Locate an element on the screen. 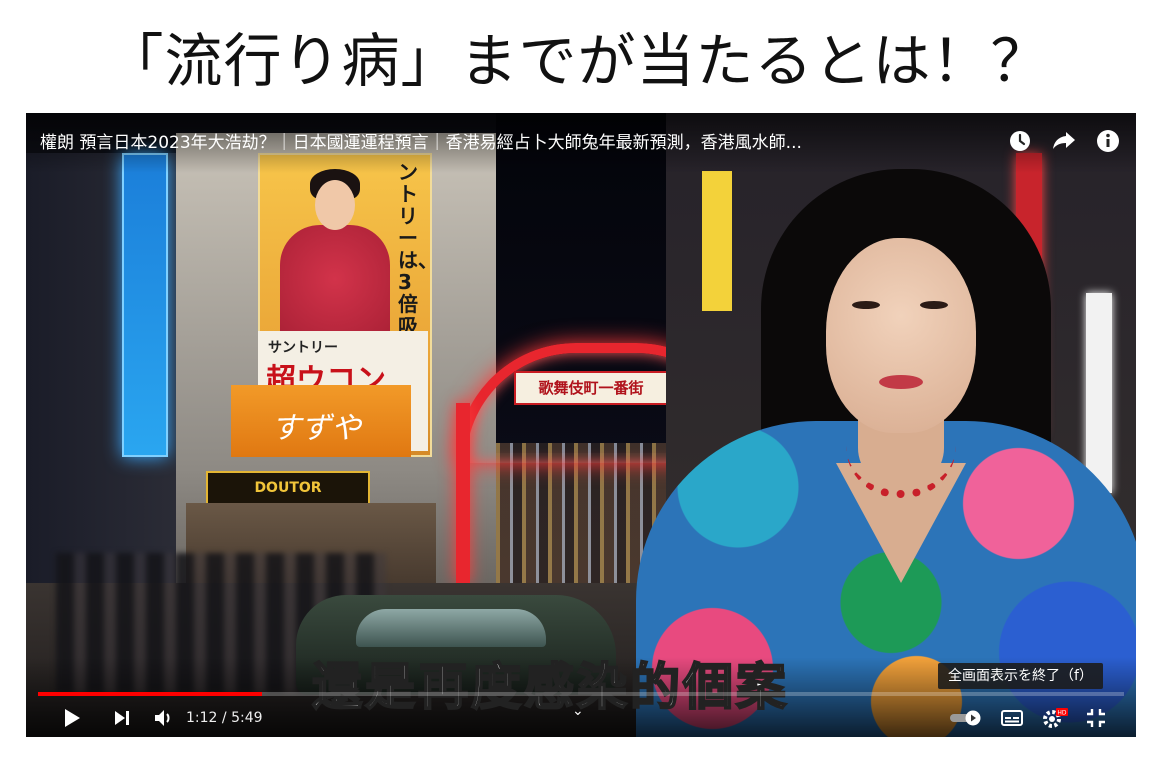  presenter-eye-left is located at coordinates (866, 305).